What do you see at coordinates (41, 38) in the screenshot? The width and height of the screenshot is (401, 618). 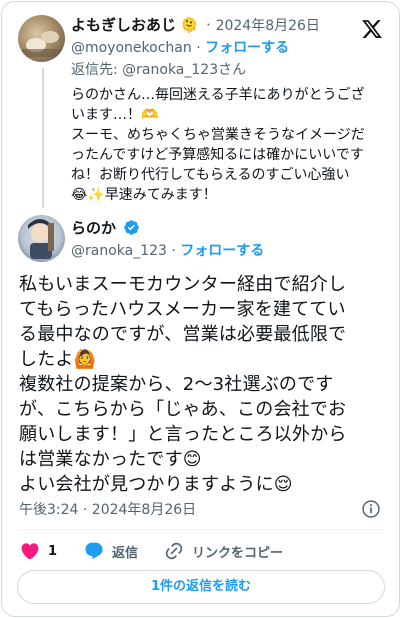 I see `avatar-yomogi` at bounding box center [41, 38].